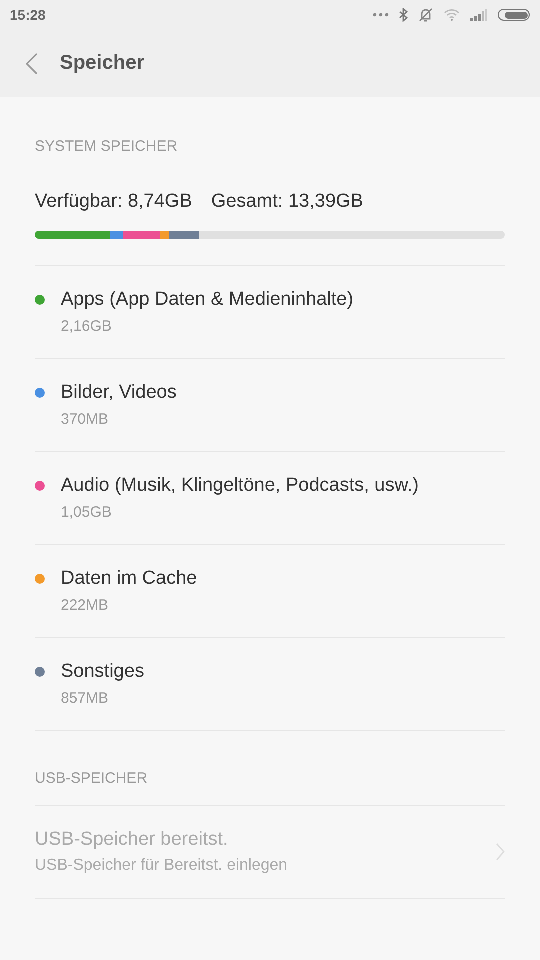  Describe the element at coordinates (119, 393) in the screenshot. I see `category-name: Bilder, Videos` at that location.